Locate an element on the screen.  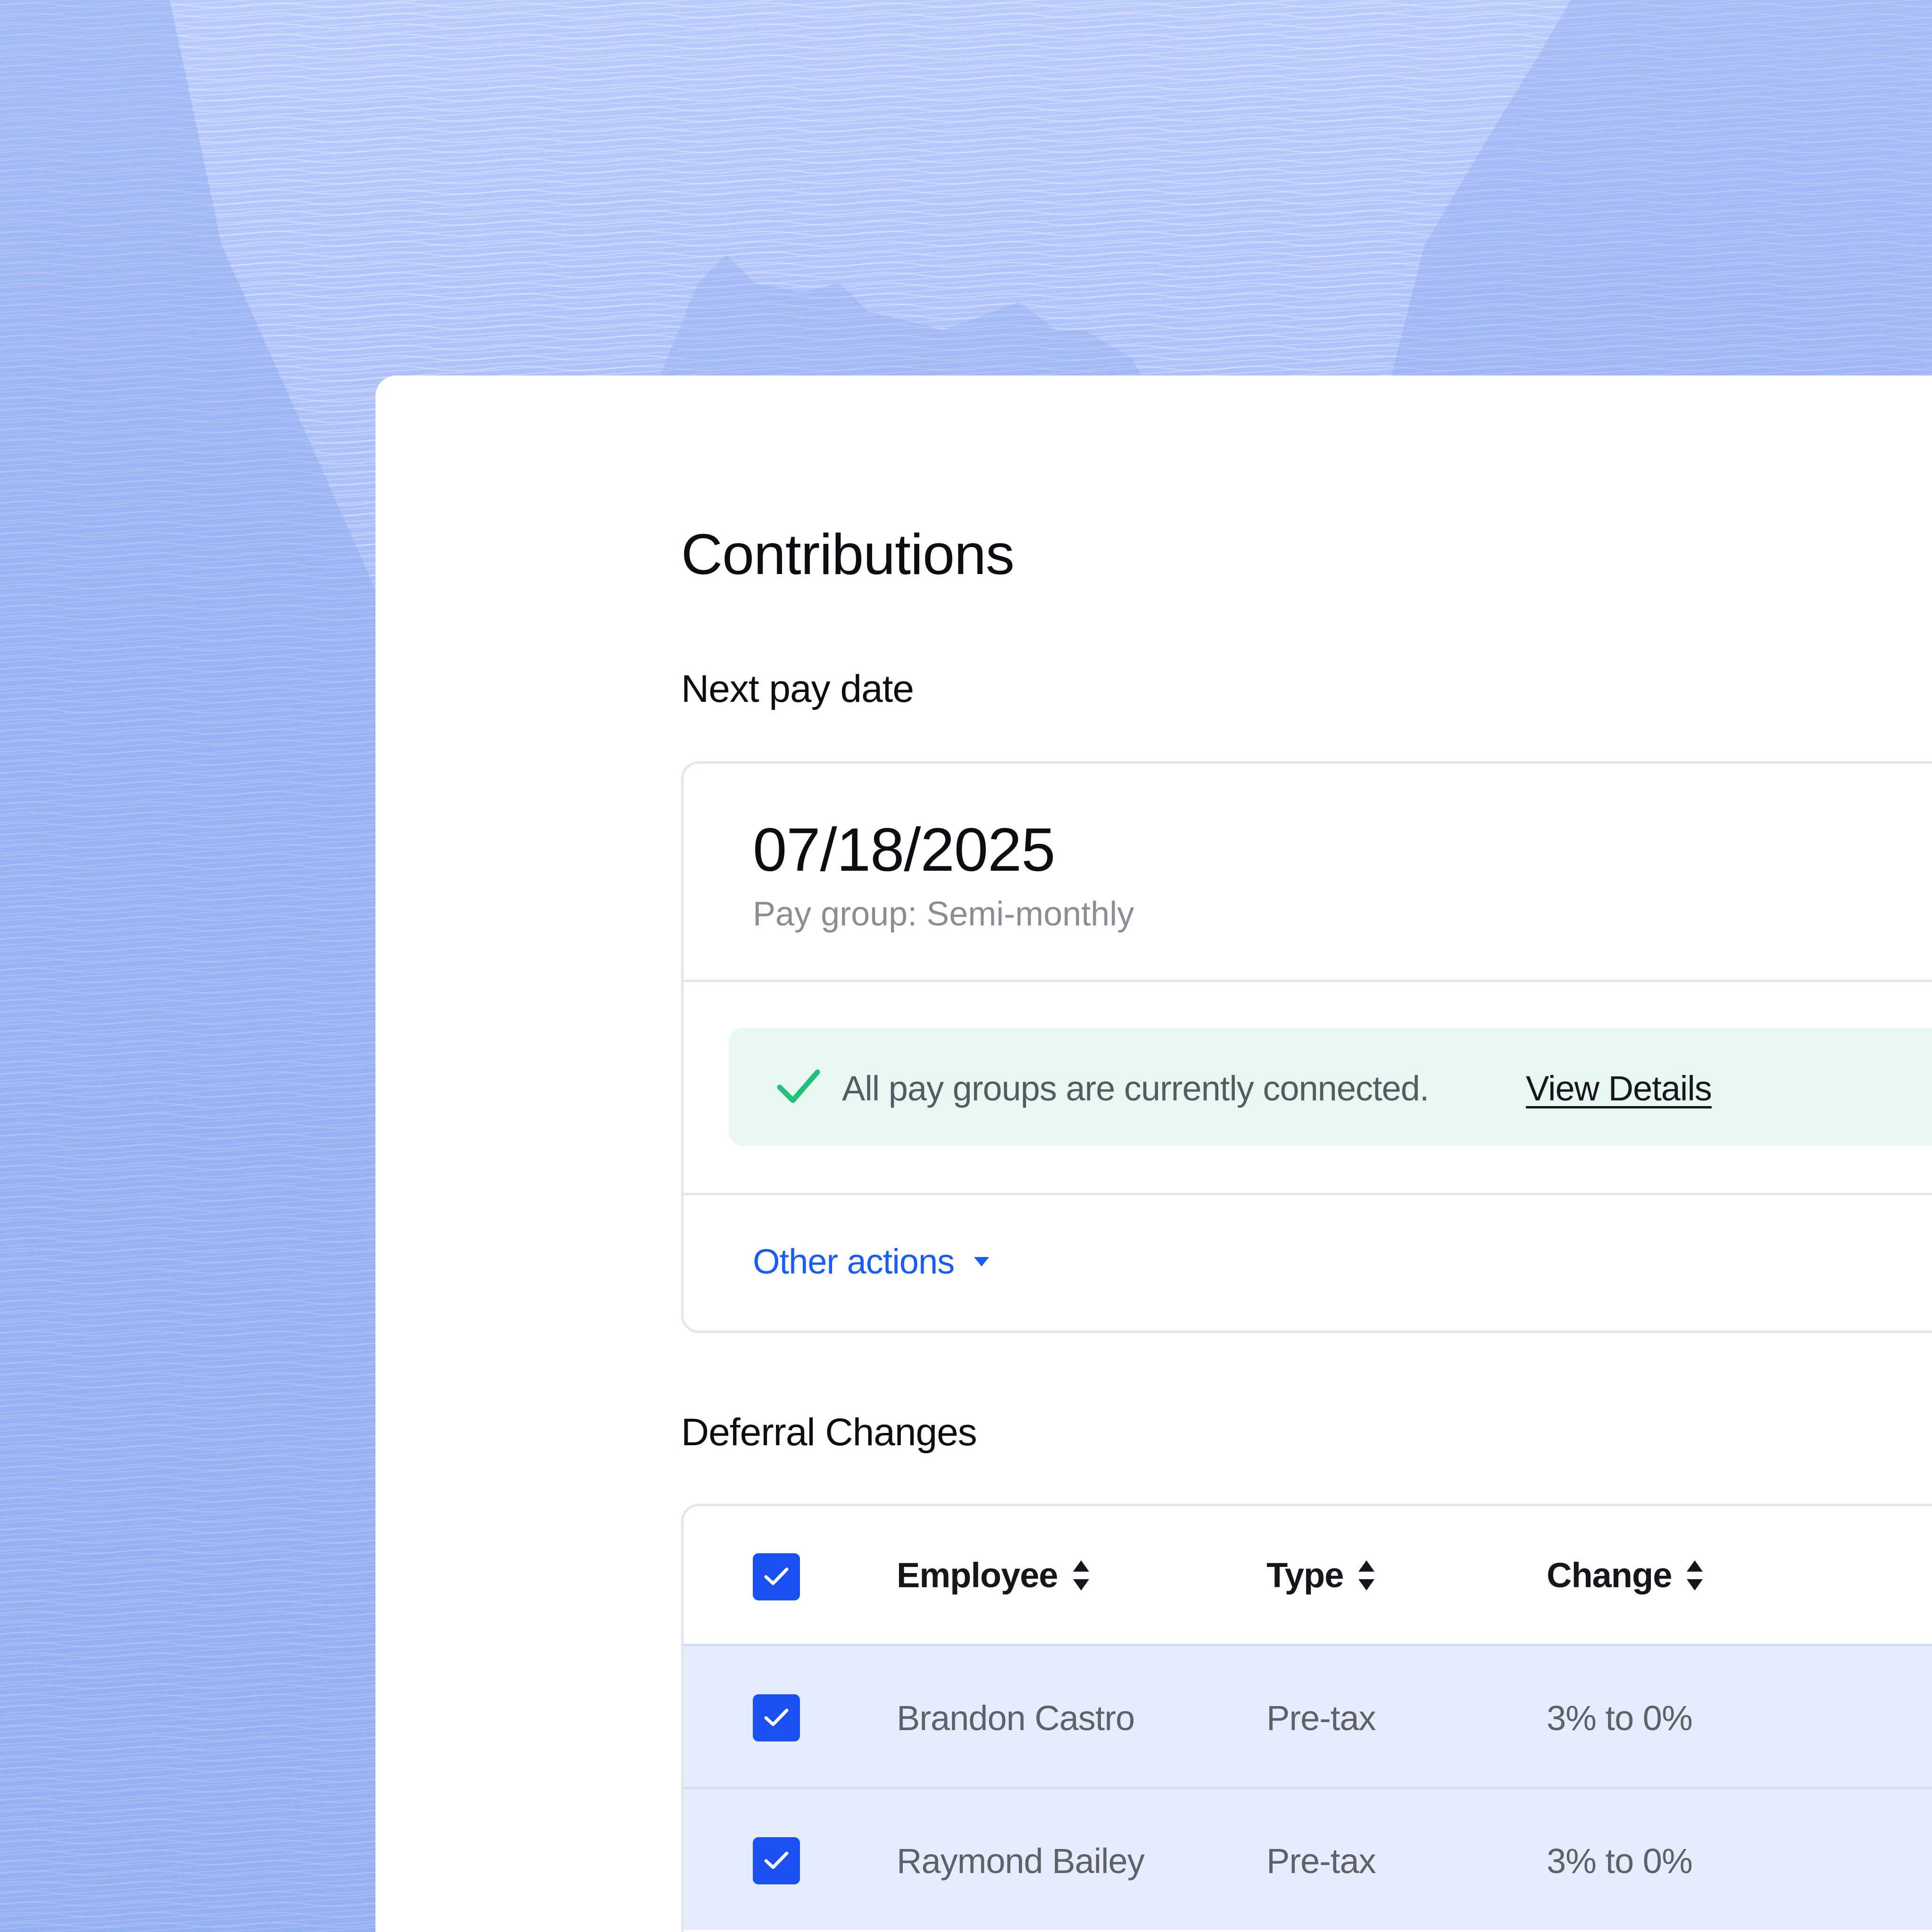
next-pay-date-heading: Next pay date is located at coordinates (797, 688).